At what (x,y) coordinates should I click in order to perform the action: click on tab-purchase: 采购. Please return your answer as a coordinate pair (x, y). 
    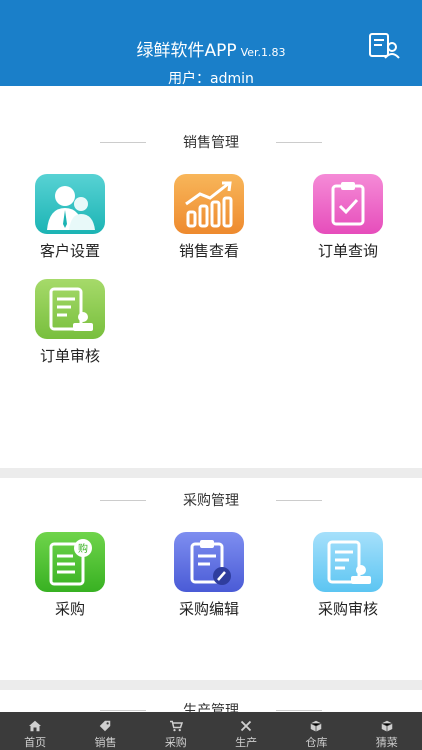
    Looking at the image, I should click on (176, 731).